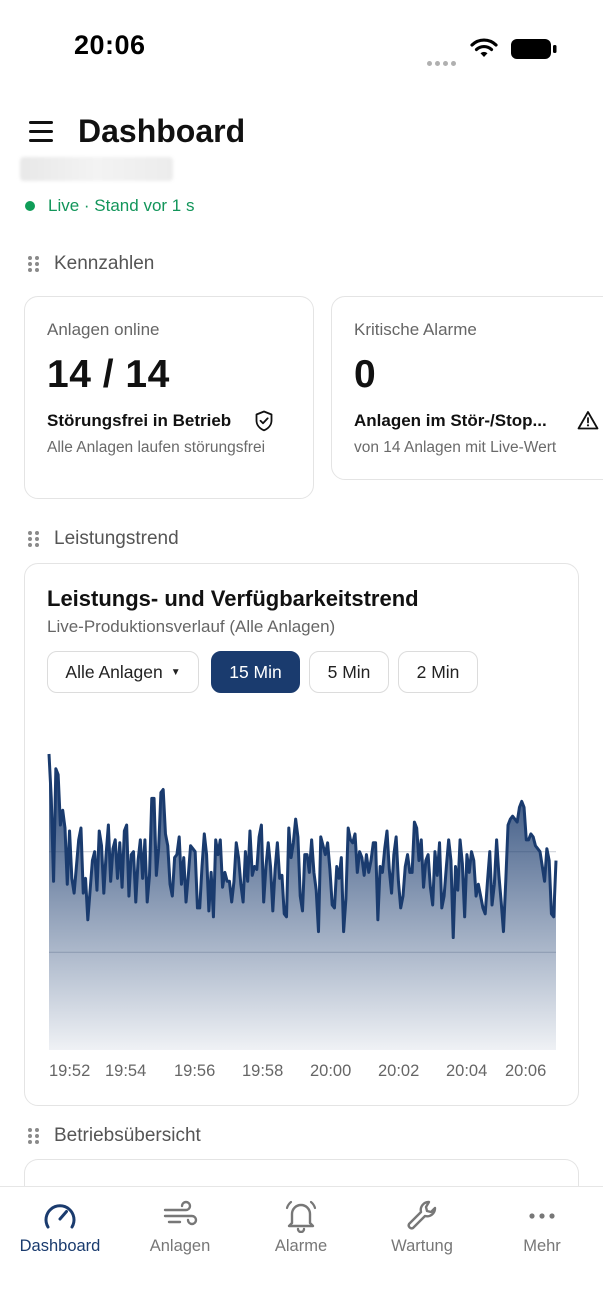 The height and width of the screenshot is (1311, 603). Describe the element at coordinates (301, 48) in the screenshot. I see `status-bar: 20:06` at that location.